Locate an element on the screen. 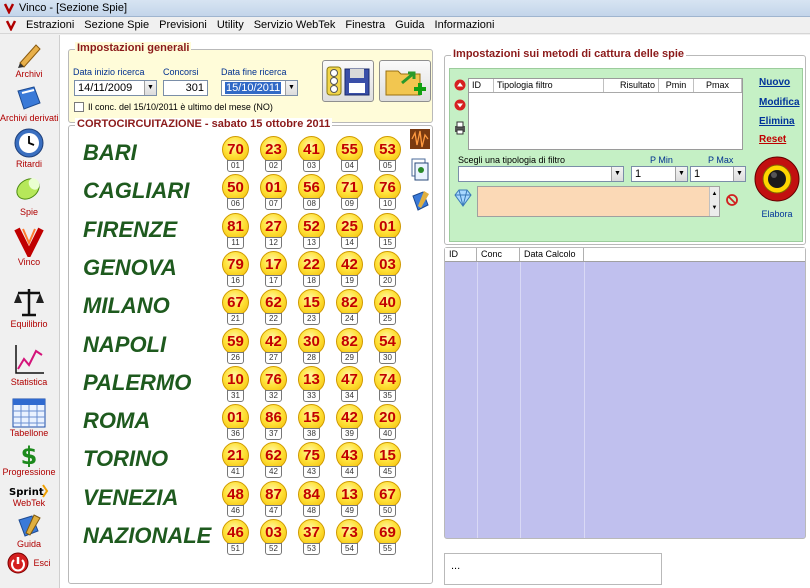 This screenshot has height=588, width=810. audio-button is located at coordinates (420, 139).